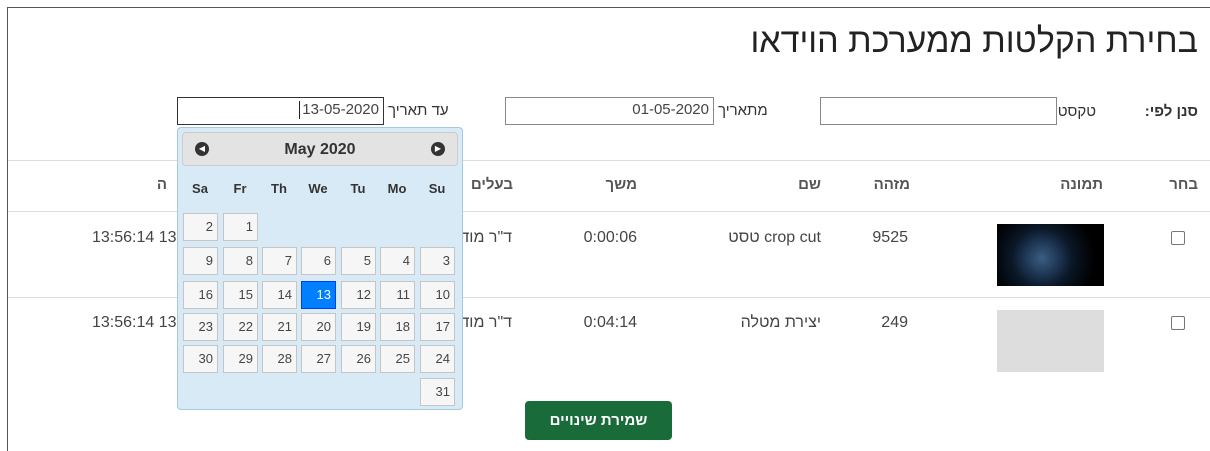  Describe the element at coordinates (437, 295) in the screenshot. I see `calendar-day: 10` at that location.